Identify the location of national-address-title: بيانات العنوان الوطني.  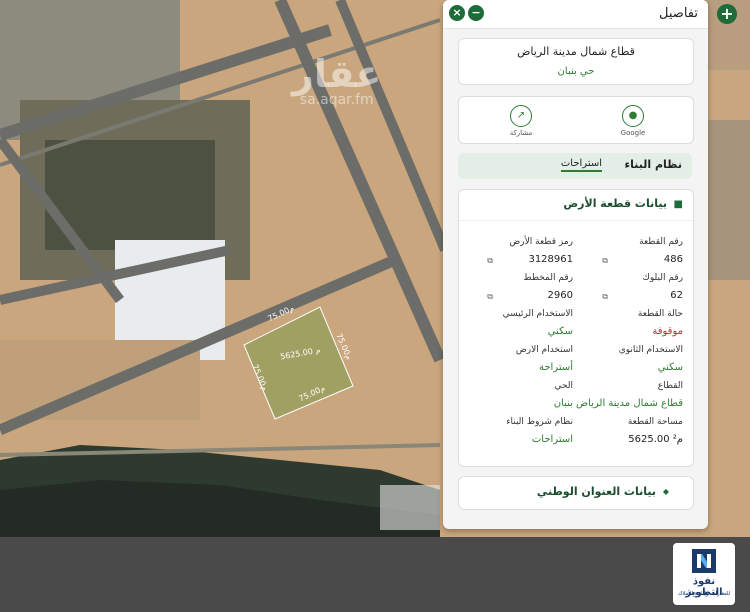
(596, 491).